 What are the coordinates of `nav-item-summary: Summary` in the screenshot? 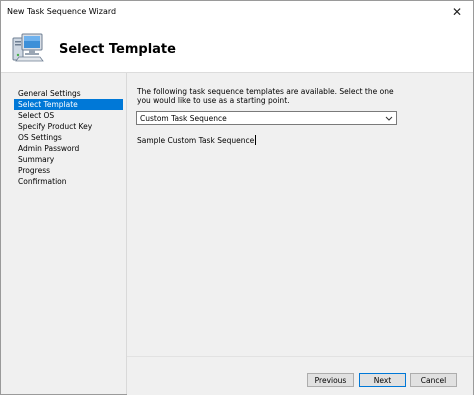 It's located at (68, 159).